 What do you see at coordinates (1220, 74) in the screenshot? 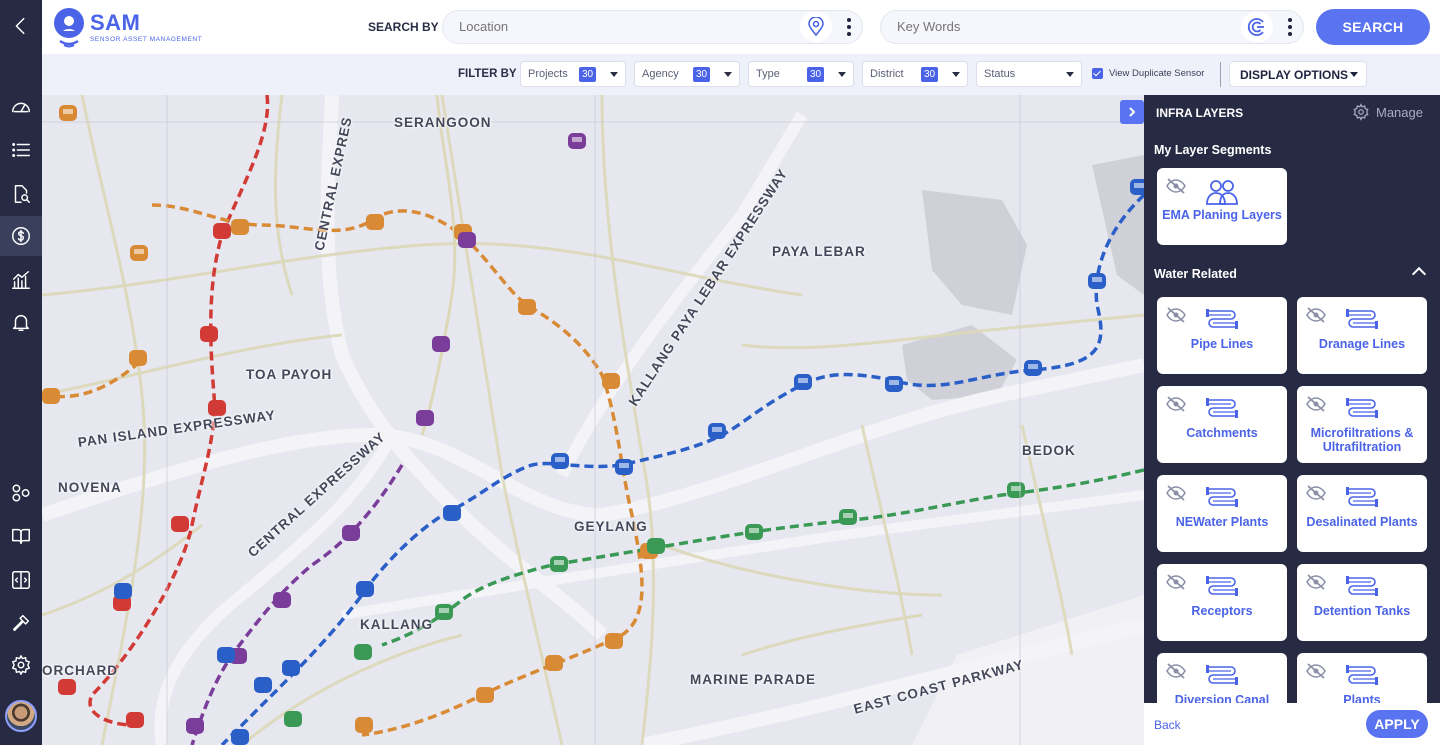
I see `filter-divider` at bounding box center [1220, 74].